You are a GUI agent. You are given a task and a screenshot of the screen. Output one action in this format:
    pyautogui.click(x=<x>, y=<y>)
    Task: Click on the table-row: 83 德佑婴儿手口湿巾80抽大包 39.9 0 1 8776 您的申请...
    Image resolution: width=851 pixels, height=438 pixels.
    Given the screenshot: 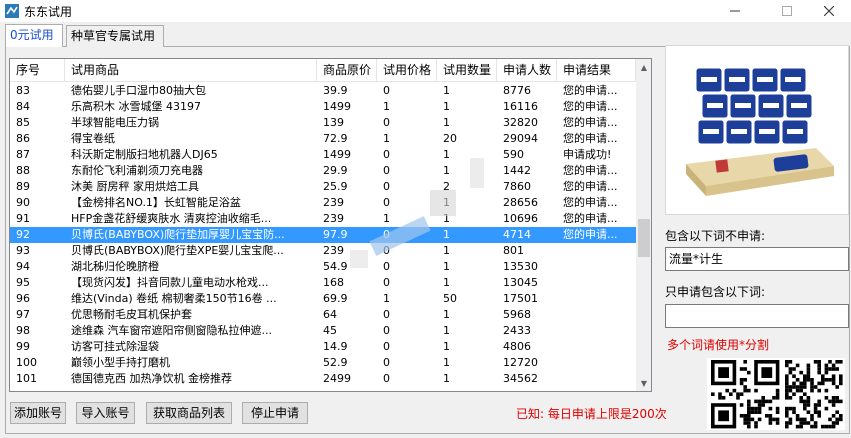 What is the action you would take?
    pyautogui.click(x=323, y=91)
    